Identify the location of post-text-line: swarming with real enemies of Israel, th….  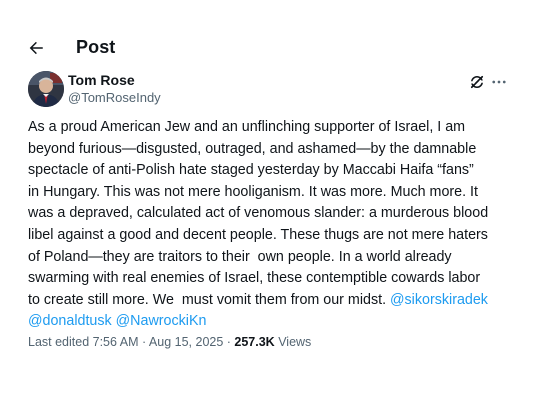
(254, 278).